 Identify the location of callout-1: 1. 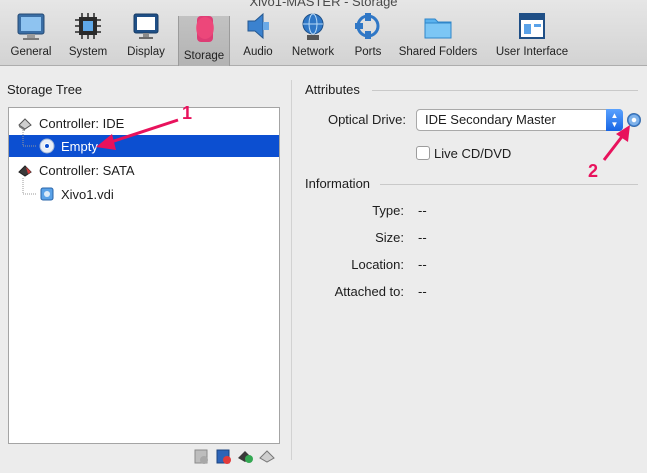
(187, 113).